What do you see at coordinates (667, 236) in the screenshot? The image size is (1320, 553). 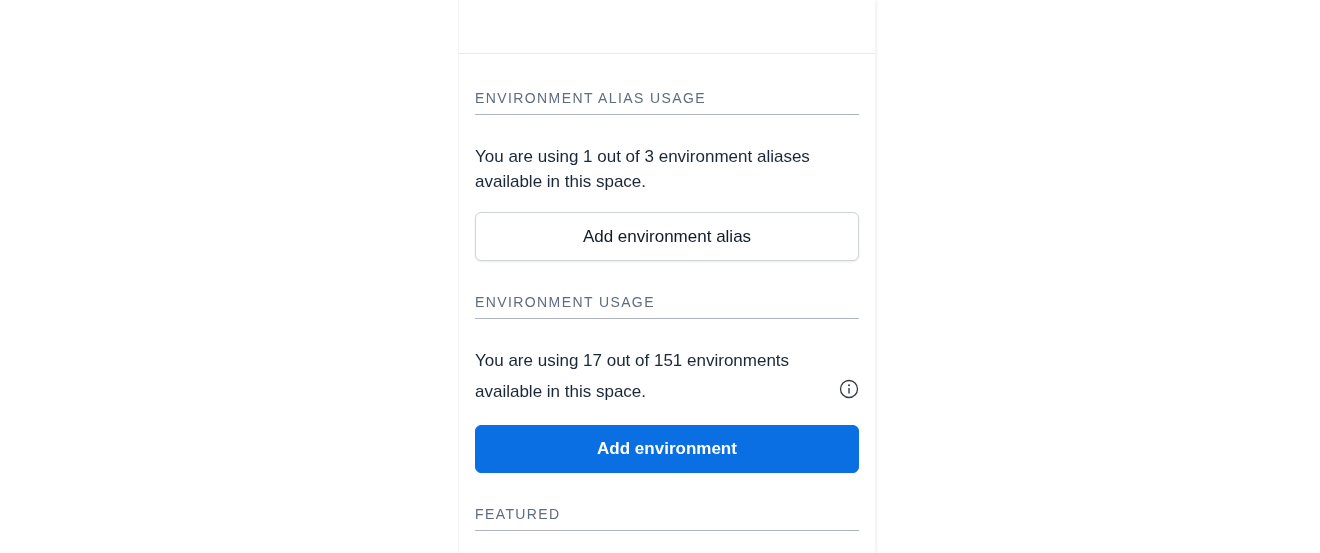 I see `add-alias-button: Add environment alias` at bounding box center [667, 236].